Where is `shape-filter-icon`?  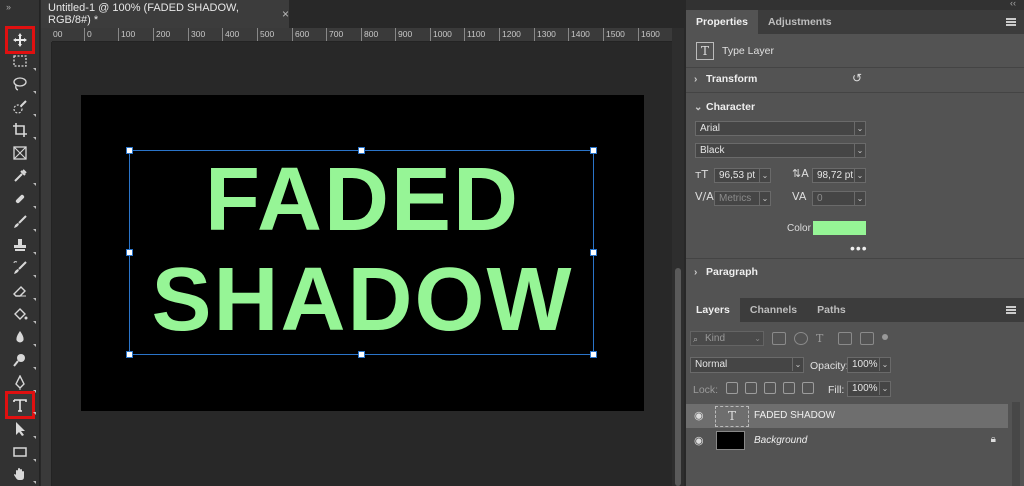 shape-filter-icon is located at coordinates (845, 338).